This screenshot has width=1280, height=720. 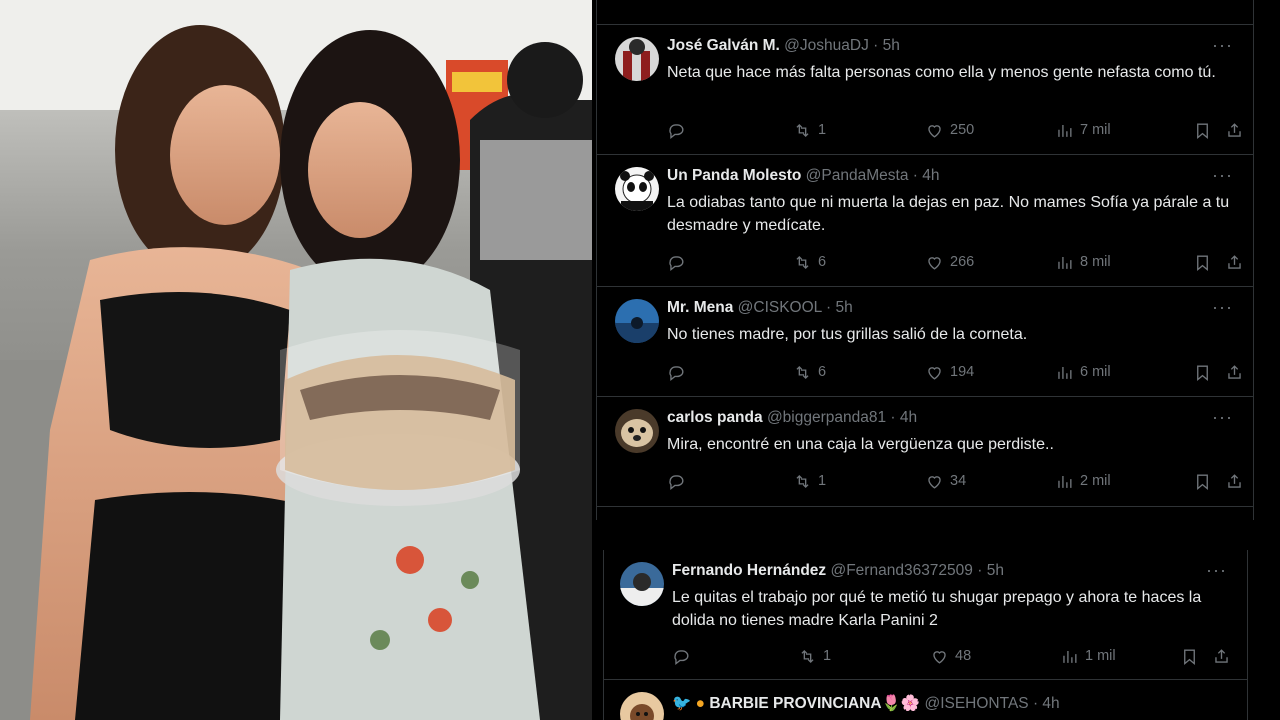 I want to click on like-button: 250, so click(x=949, y=130).